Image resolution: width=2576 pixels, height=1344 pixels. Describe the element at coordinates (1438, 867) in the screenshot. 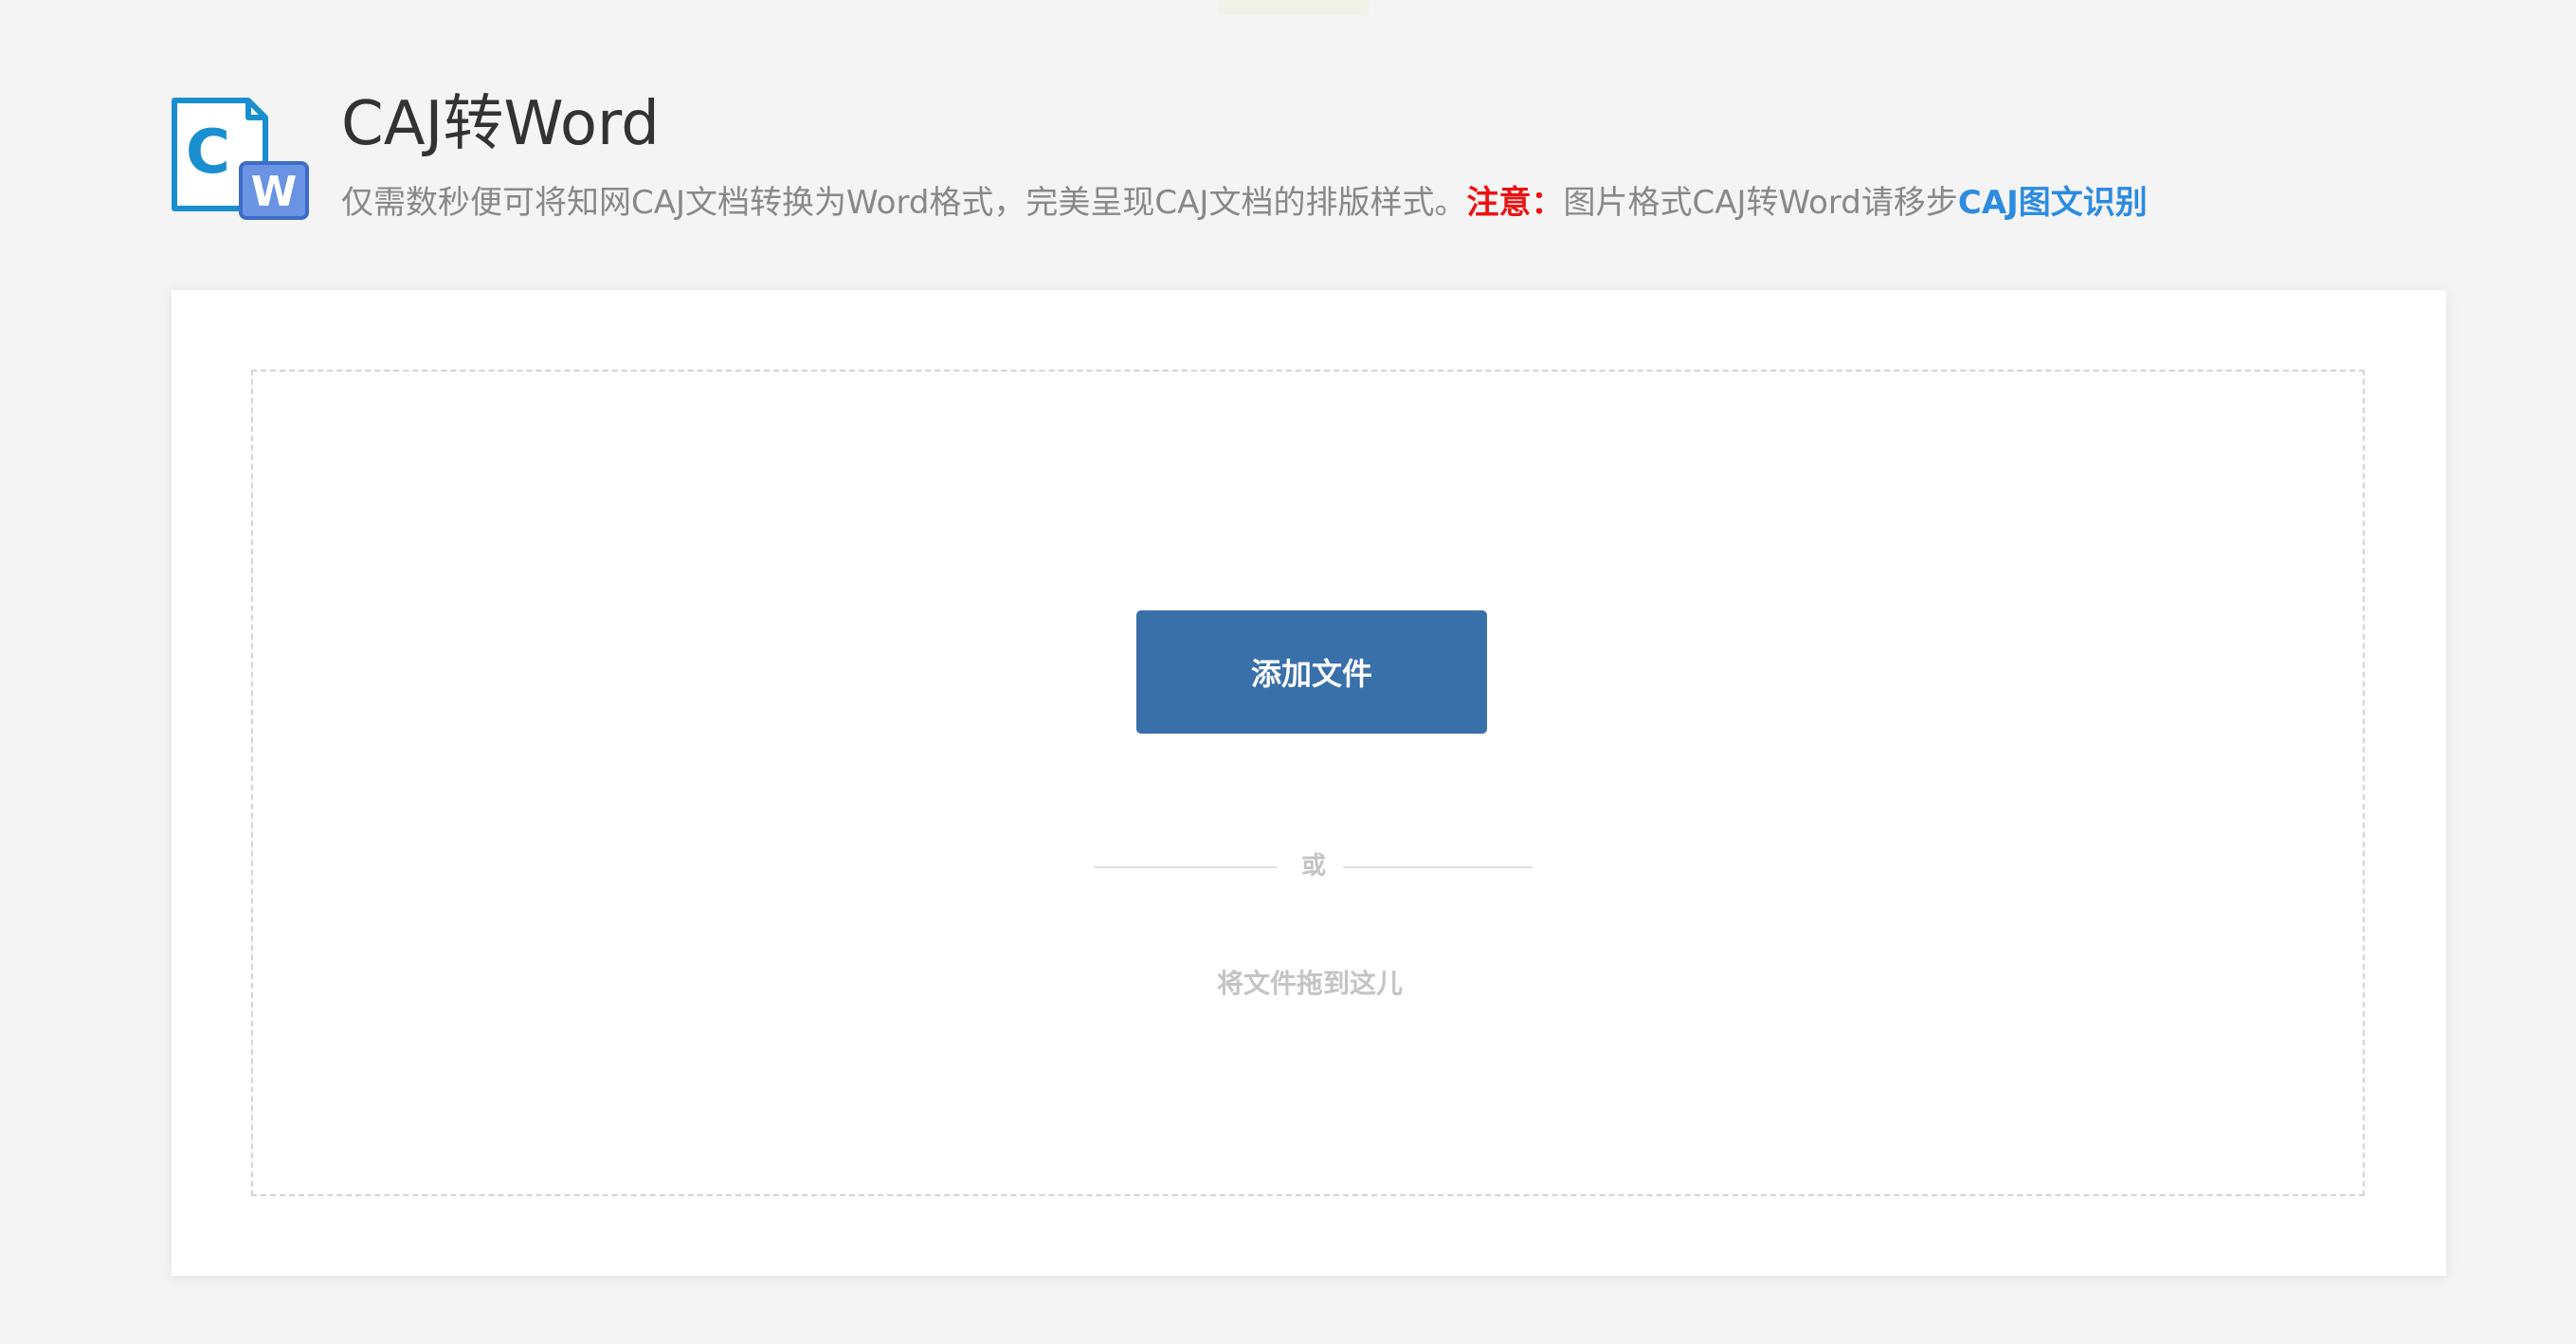

I see `divider-line-right` at that location.